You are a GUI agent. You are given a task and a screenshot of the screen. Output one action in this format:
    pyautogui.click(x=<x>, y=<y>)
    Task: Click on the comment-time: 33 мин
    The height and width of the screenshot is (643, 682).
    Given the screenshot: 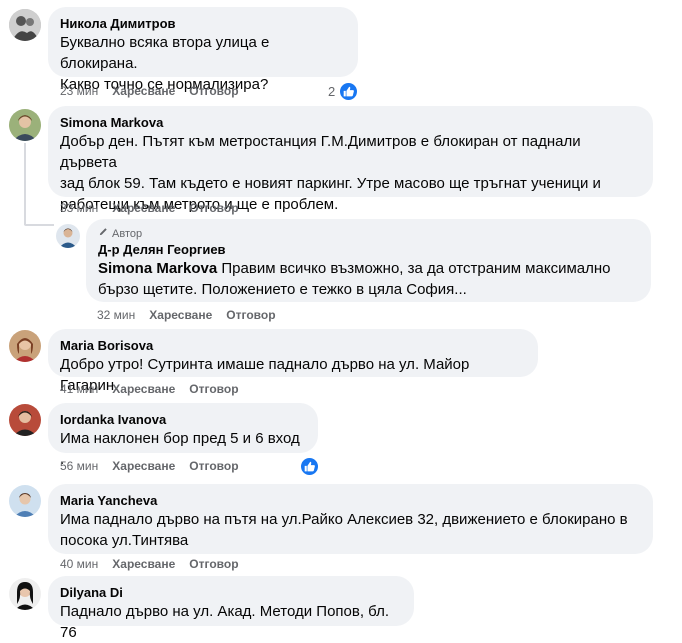 What is the action you would take?
    pyautogui.click(x=79, y=208)
    